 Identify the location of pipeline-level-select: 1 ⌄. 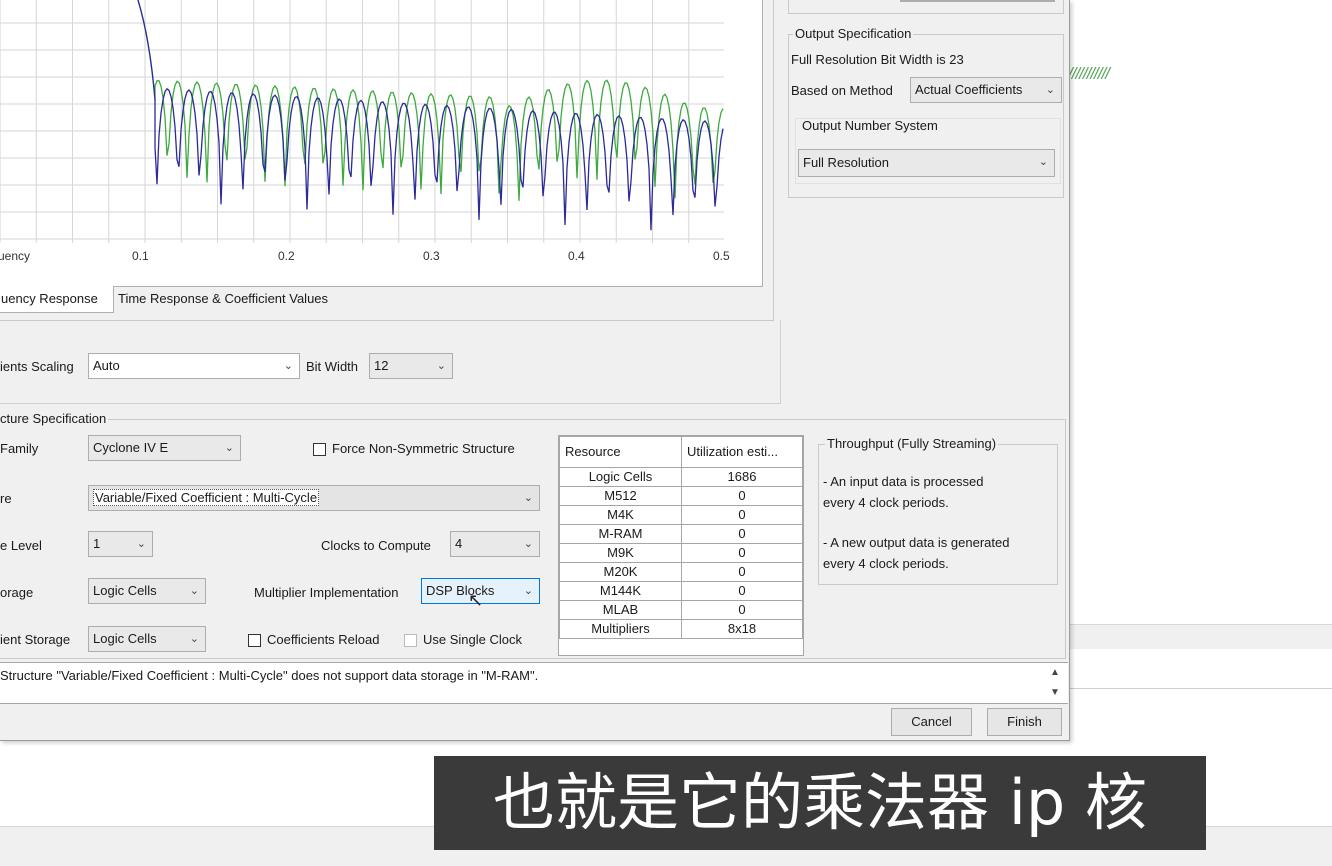
(120, 544).